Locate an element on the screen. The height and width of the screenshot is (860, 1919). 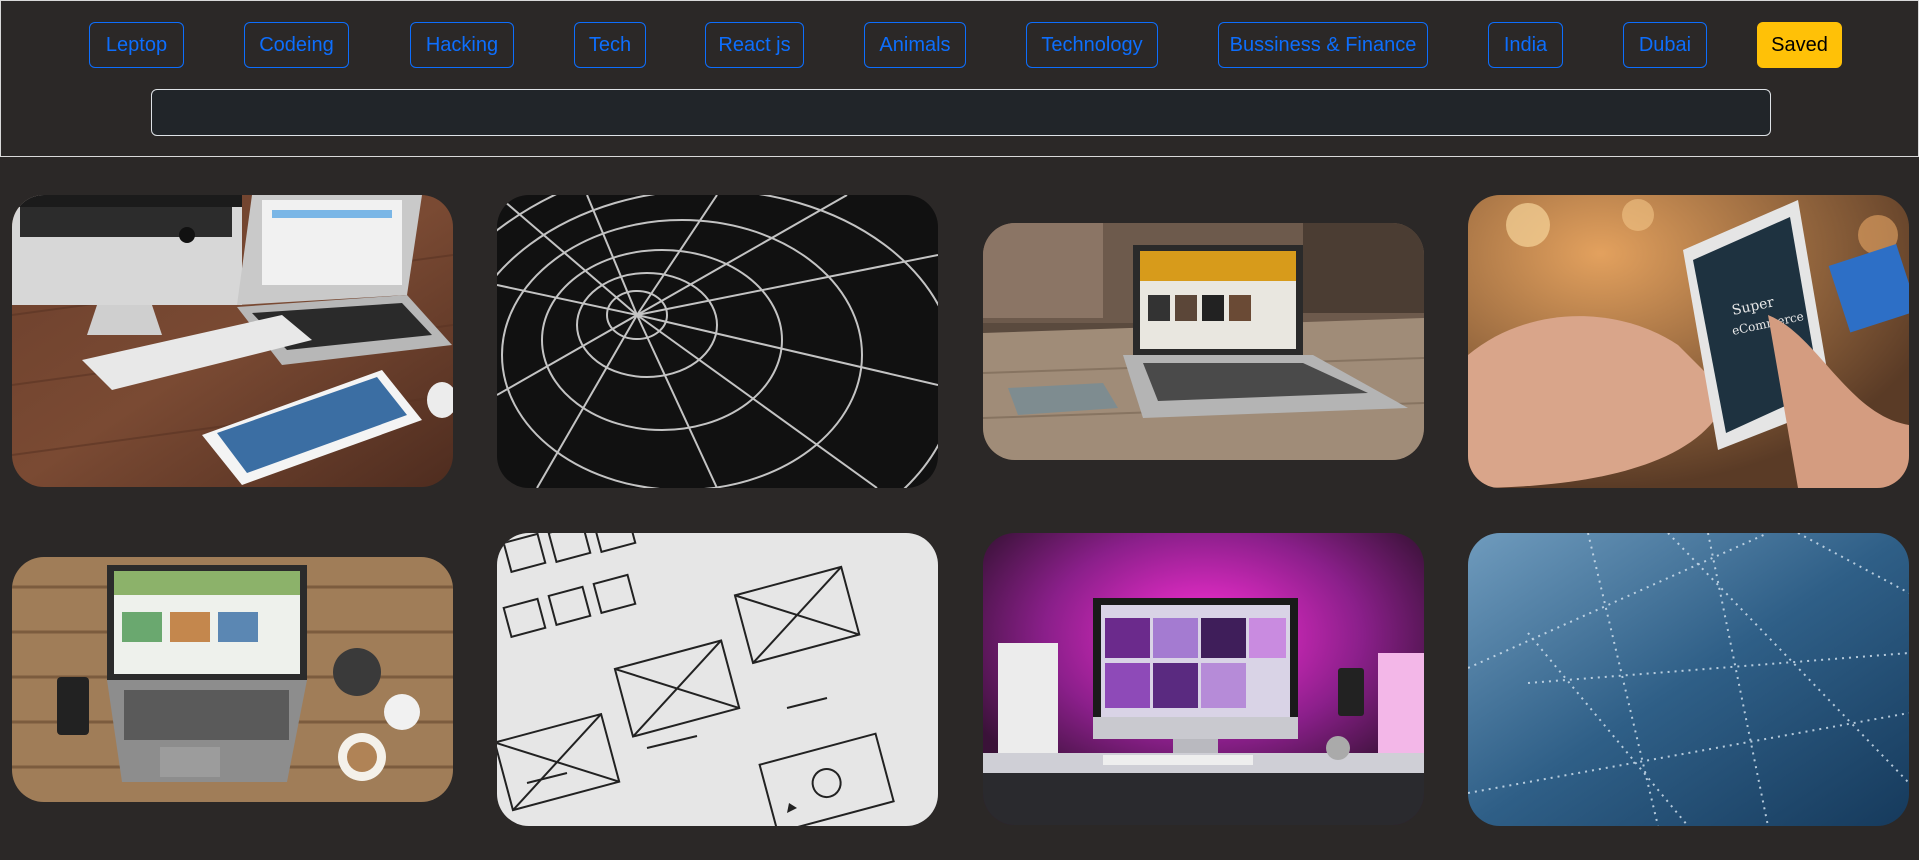
category-button-dubai: Dubai is located at coordinates (1665, 45).